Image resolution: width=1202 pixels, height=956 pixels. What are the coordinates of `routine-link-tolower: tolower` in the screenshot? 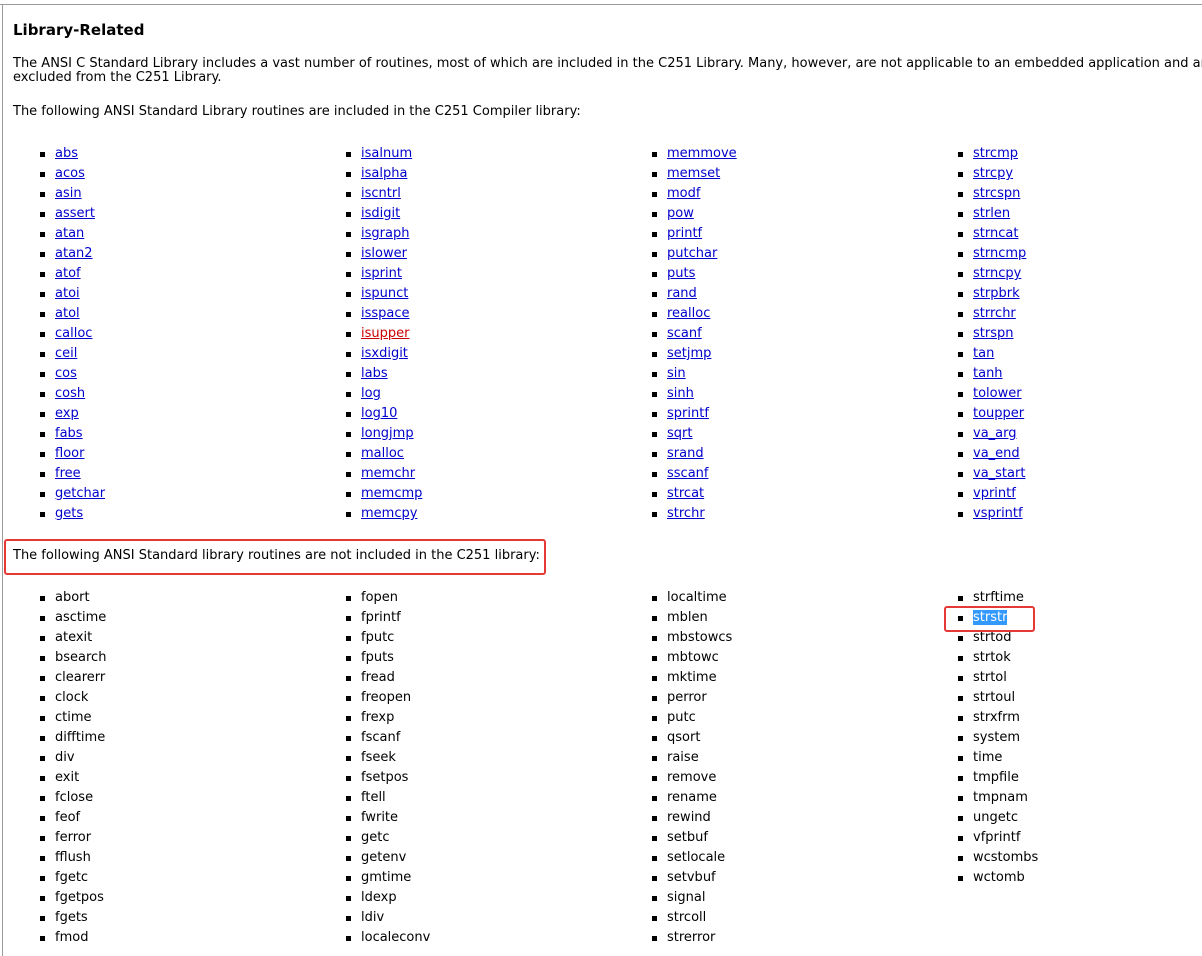 It's located at (997, 393).